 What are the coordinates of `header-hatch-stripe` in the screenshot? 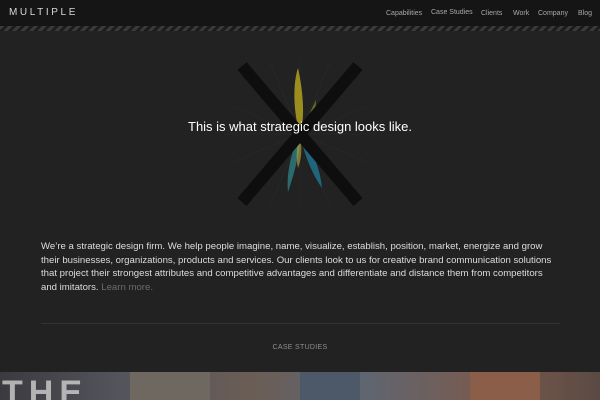 It's located at (300, 28).